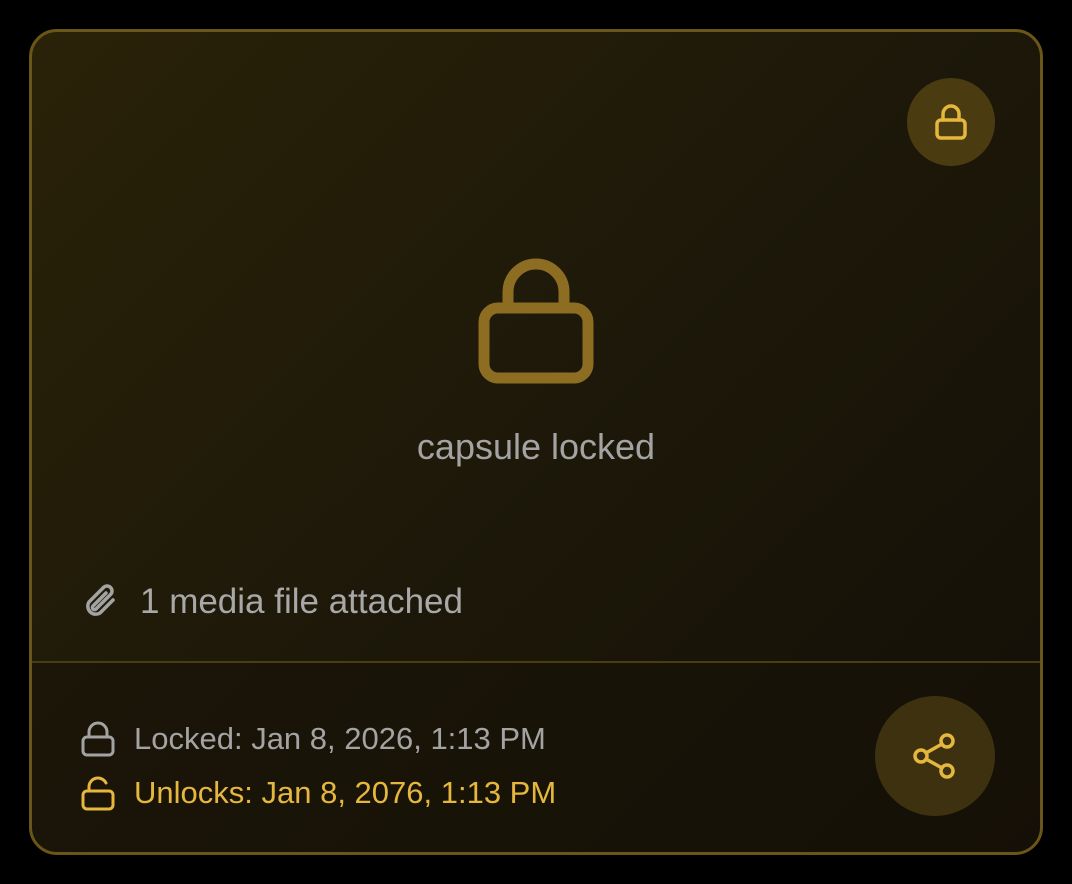  I want to click on locked-date-row: Locked: Jan 8, 2026, 1:13 PM, so click(313, 739).